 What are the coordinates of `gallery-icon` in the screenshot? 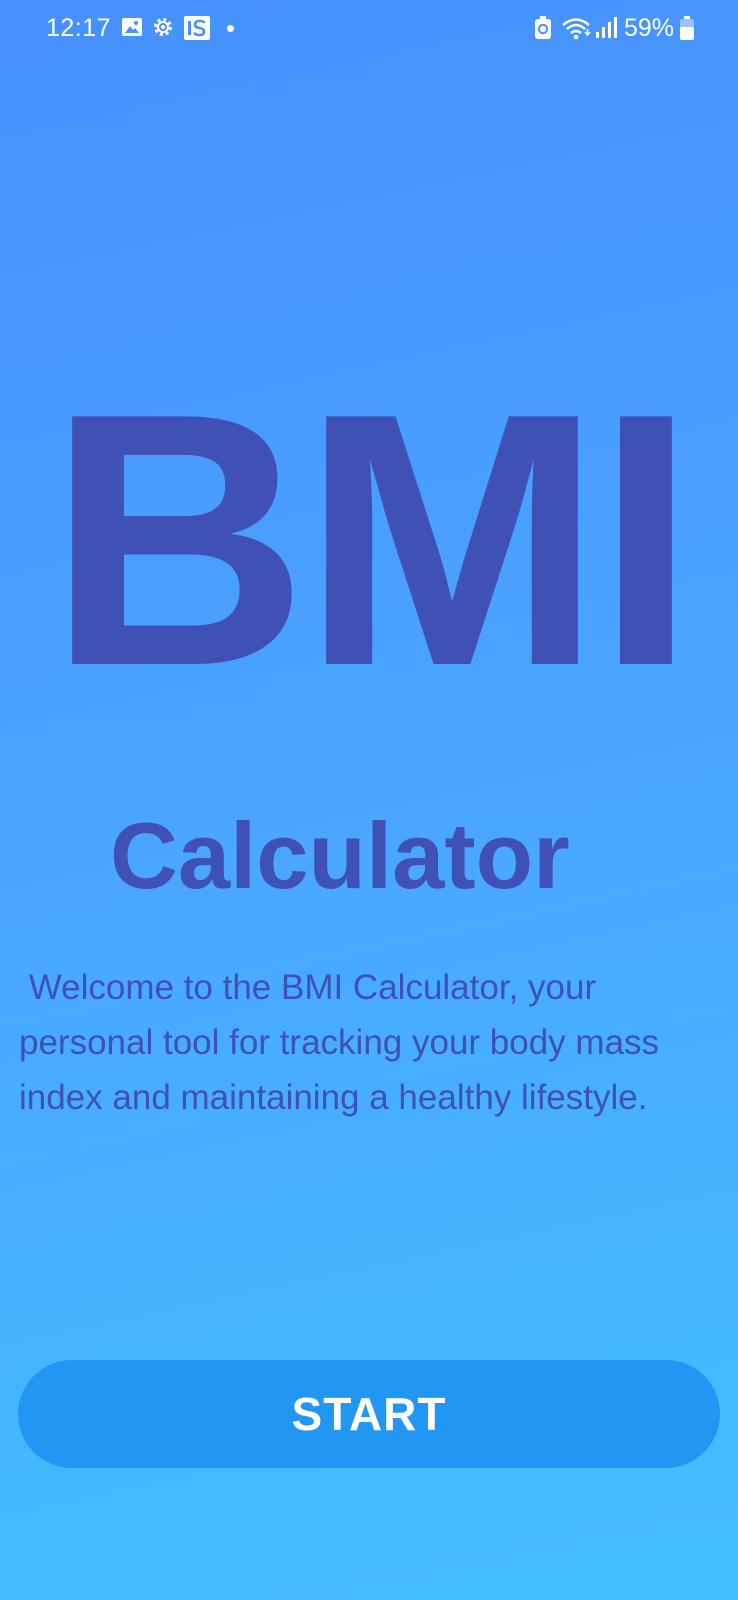 It's located at (132, 27).